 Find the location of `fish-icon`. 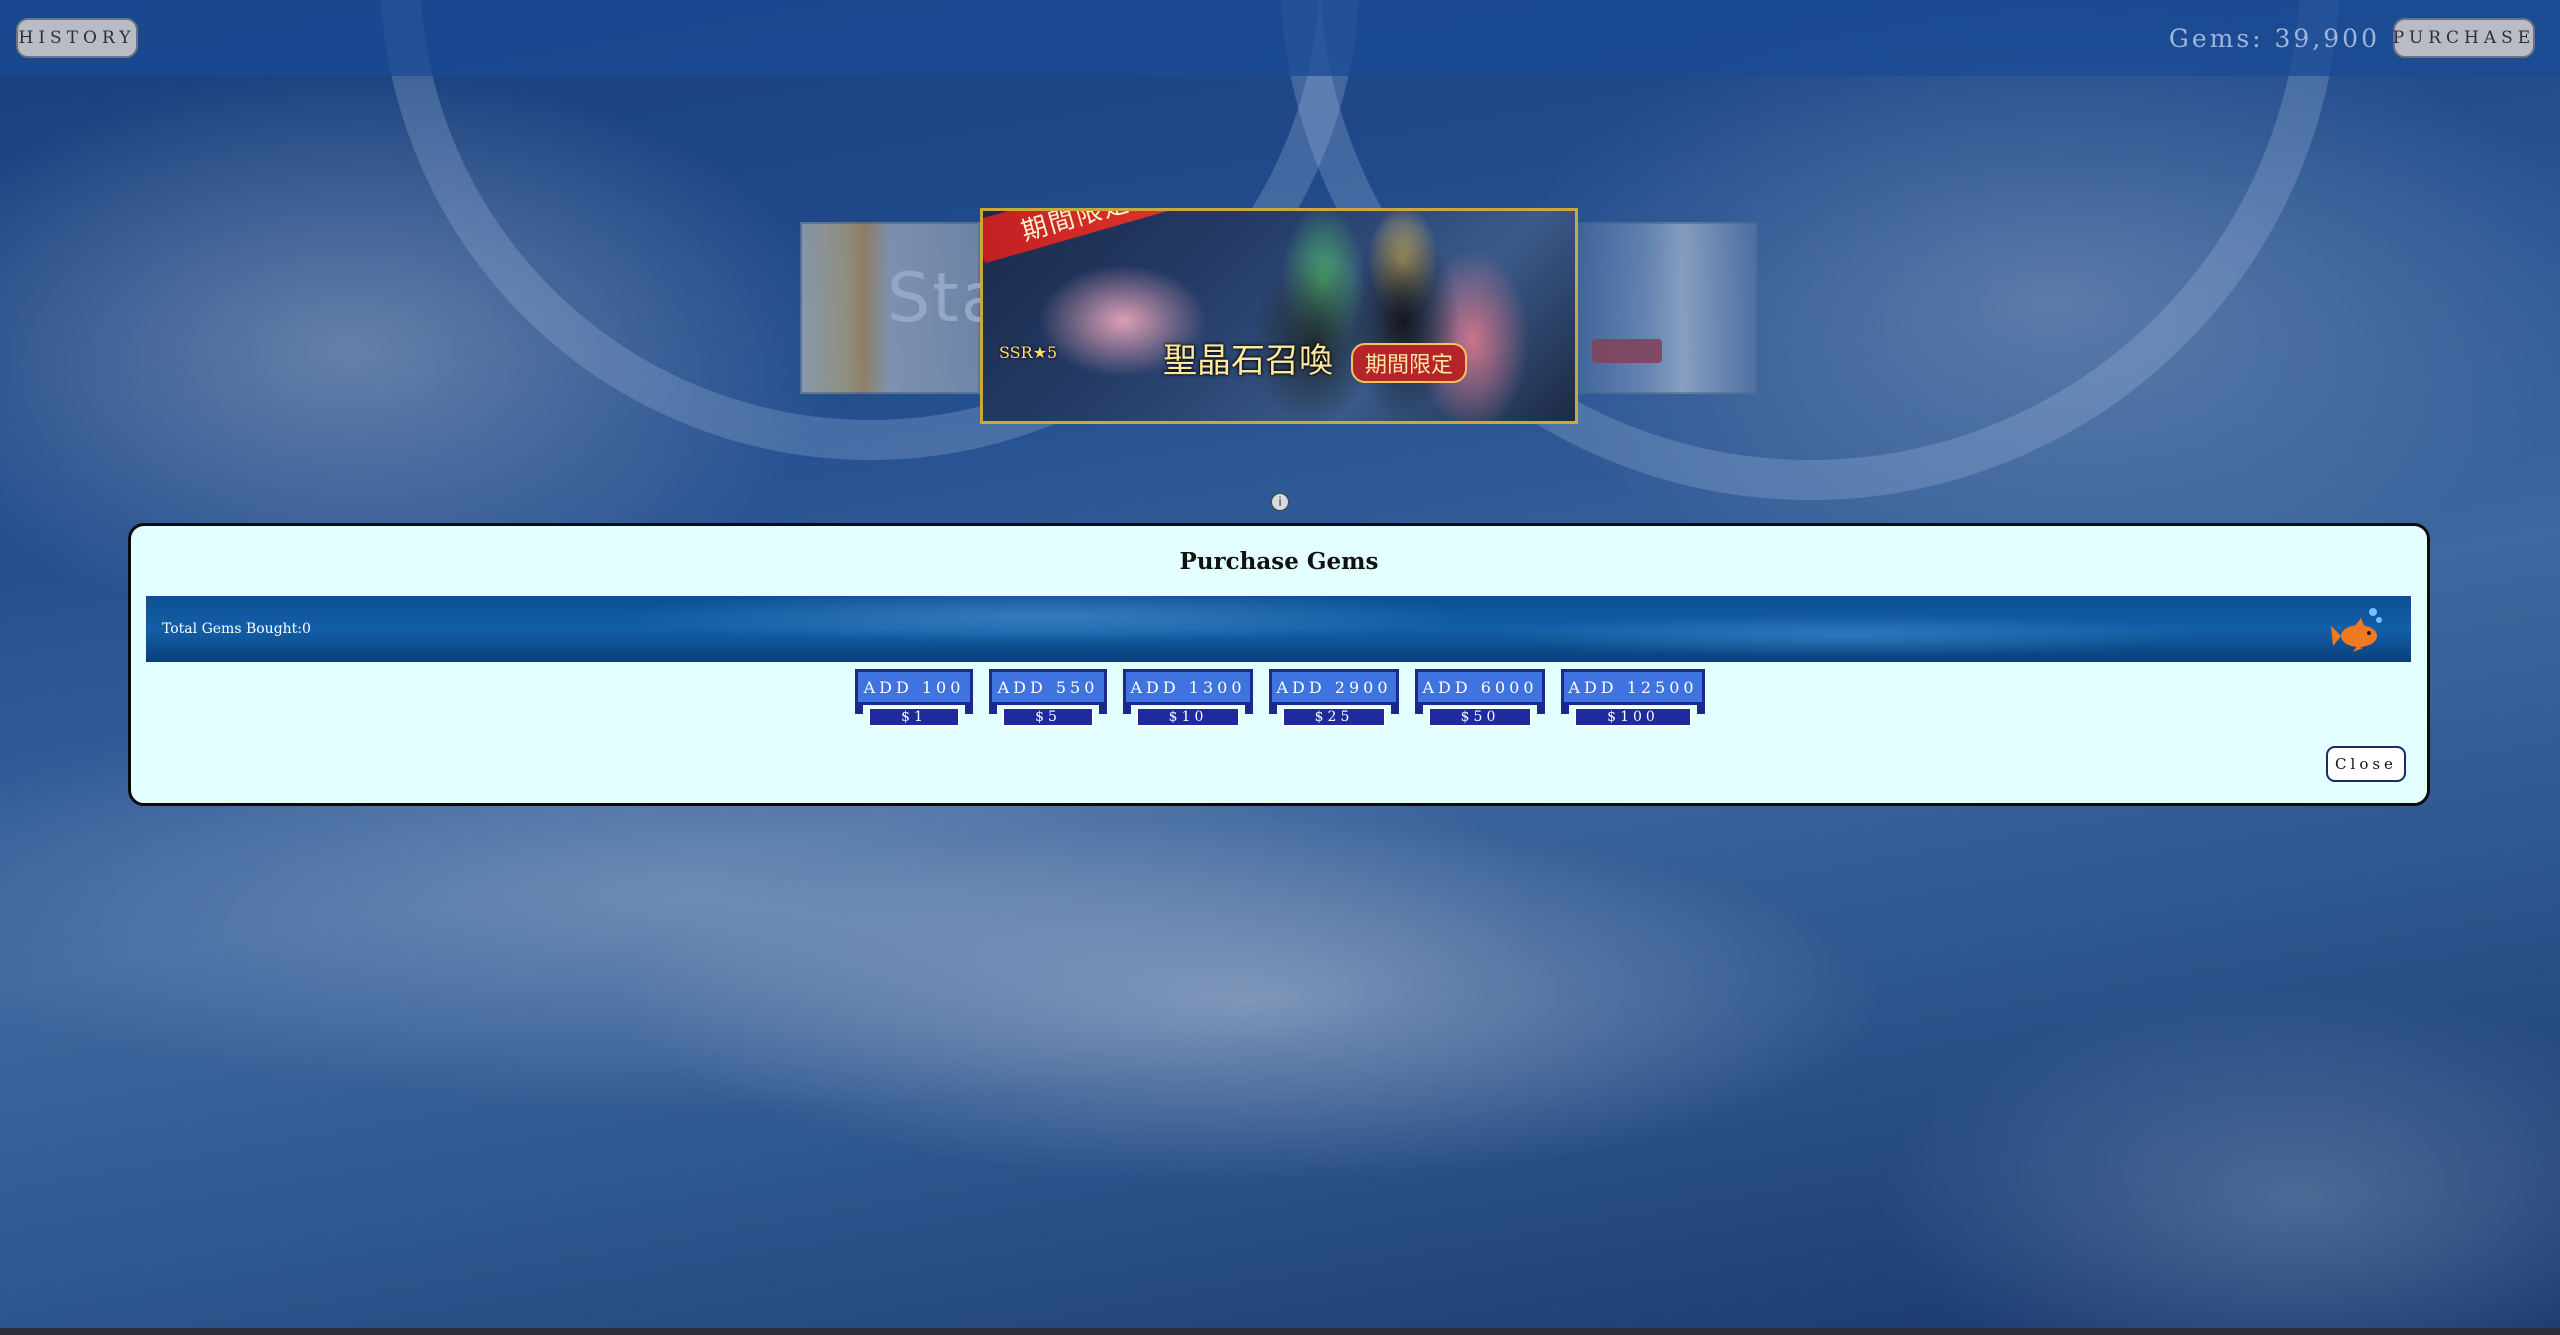

fish-icon is located at coordinates (2356, 630).